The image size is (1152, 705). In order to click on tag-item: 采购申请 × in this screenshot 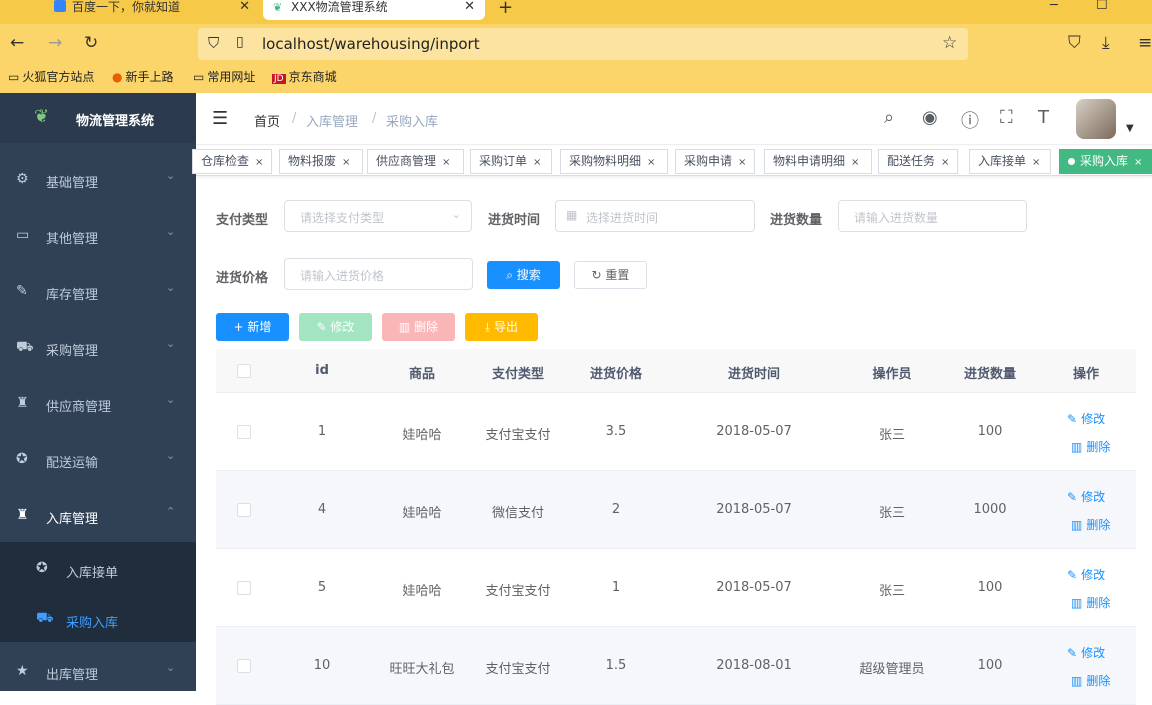, I will do `click(715, 161)`.